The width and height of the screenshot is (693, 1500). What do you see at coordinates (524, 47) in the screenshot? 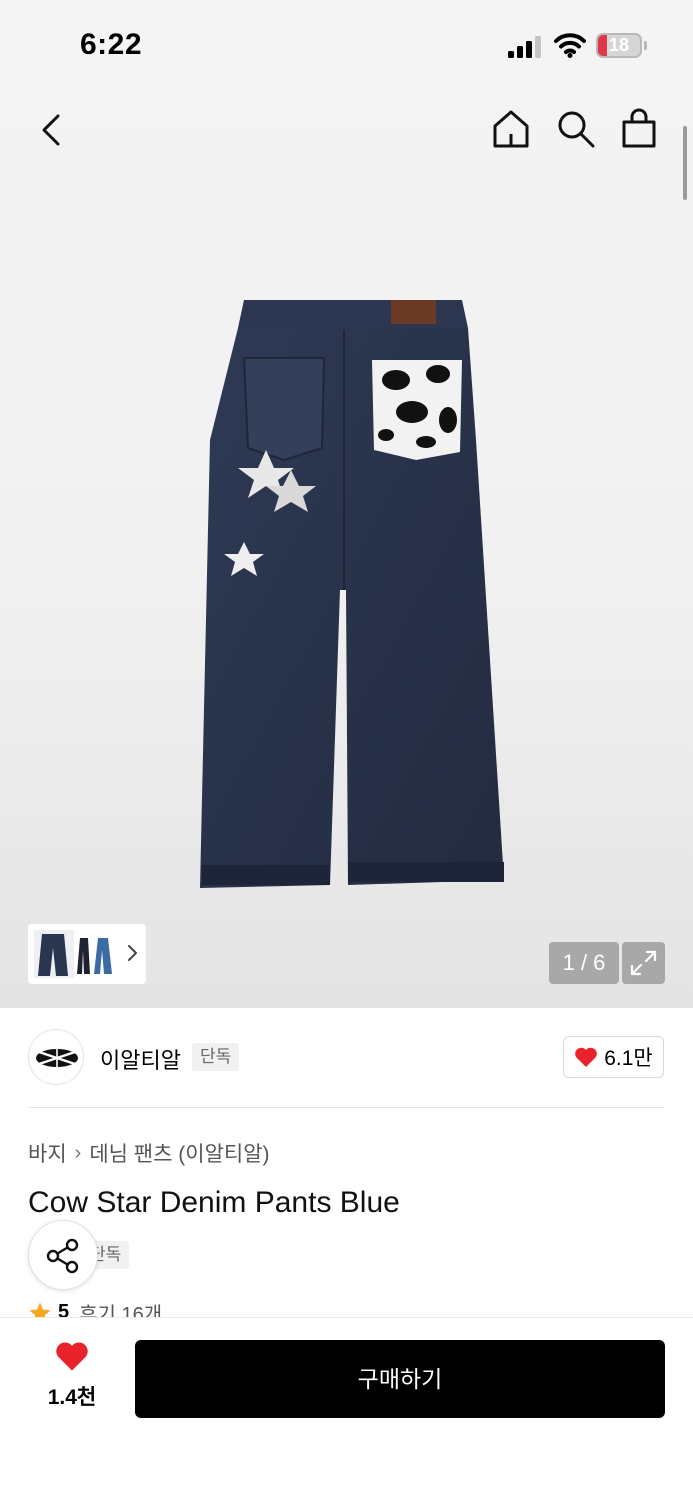
I see `cellular-signal-icon` at bounding box center [524, 47].